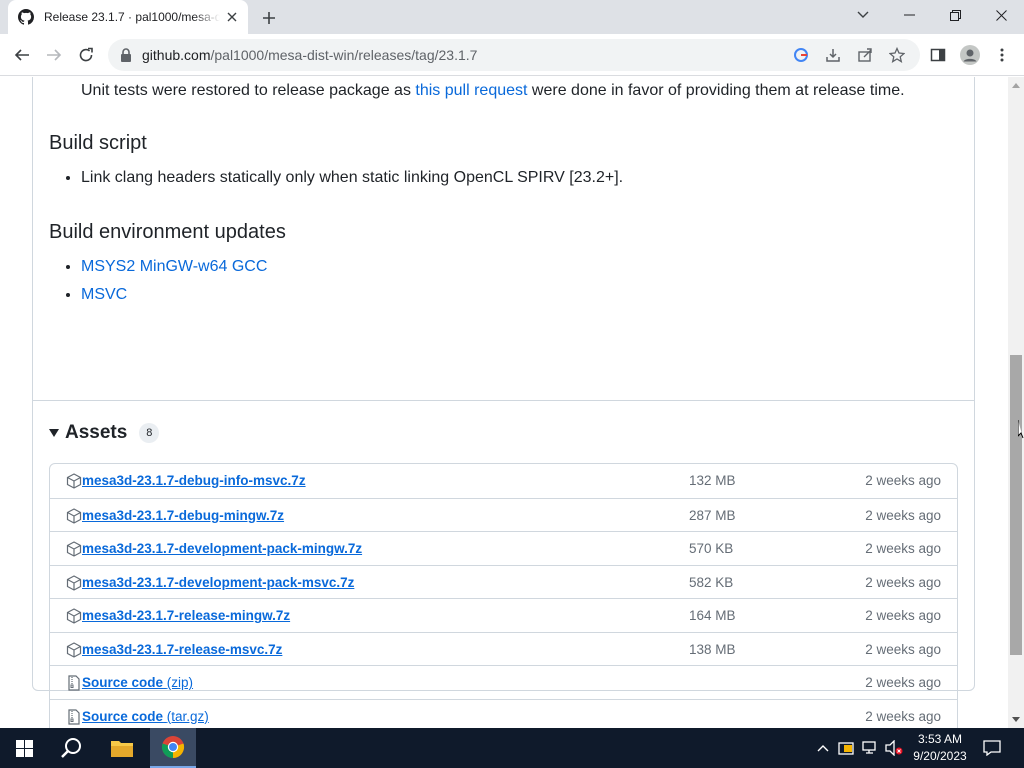  What do you see at coordinates (26, 17) in the screenshot?
I see `github-icon` at bounding box center [26, 17].